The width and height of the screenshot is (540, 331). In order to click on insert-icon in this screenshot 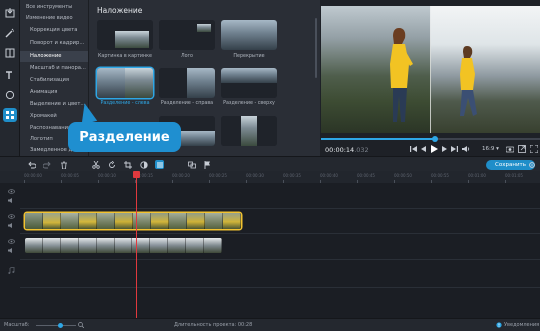, I will do `click(191, 164)`.